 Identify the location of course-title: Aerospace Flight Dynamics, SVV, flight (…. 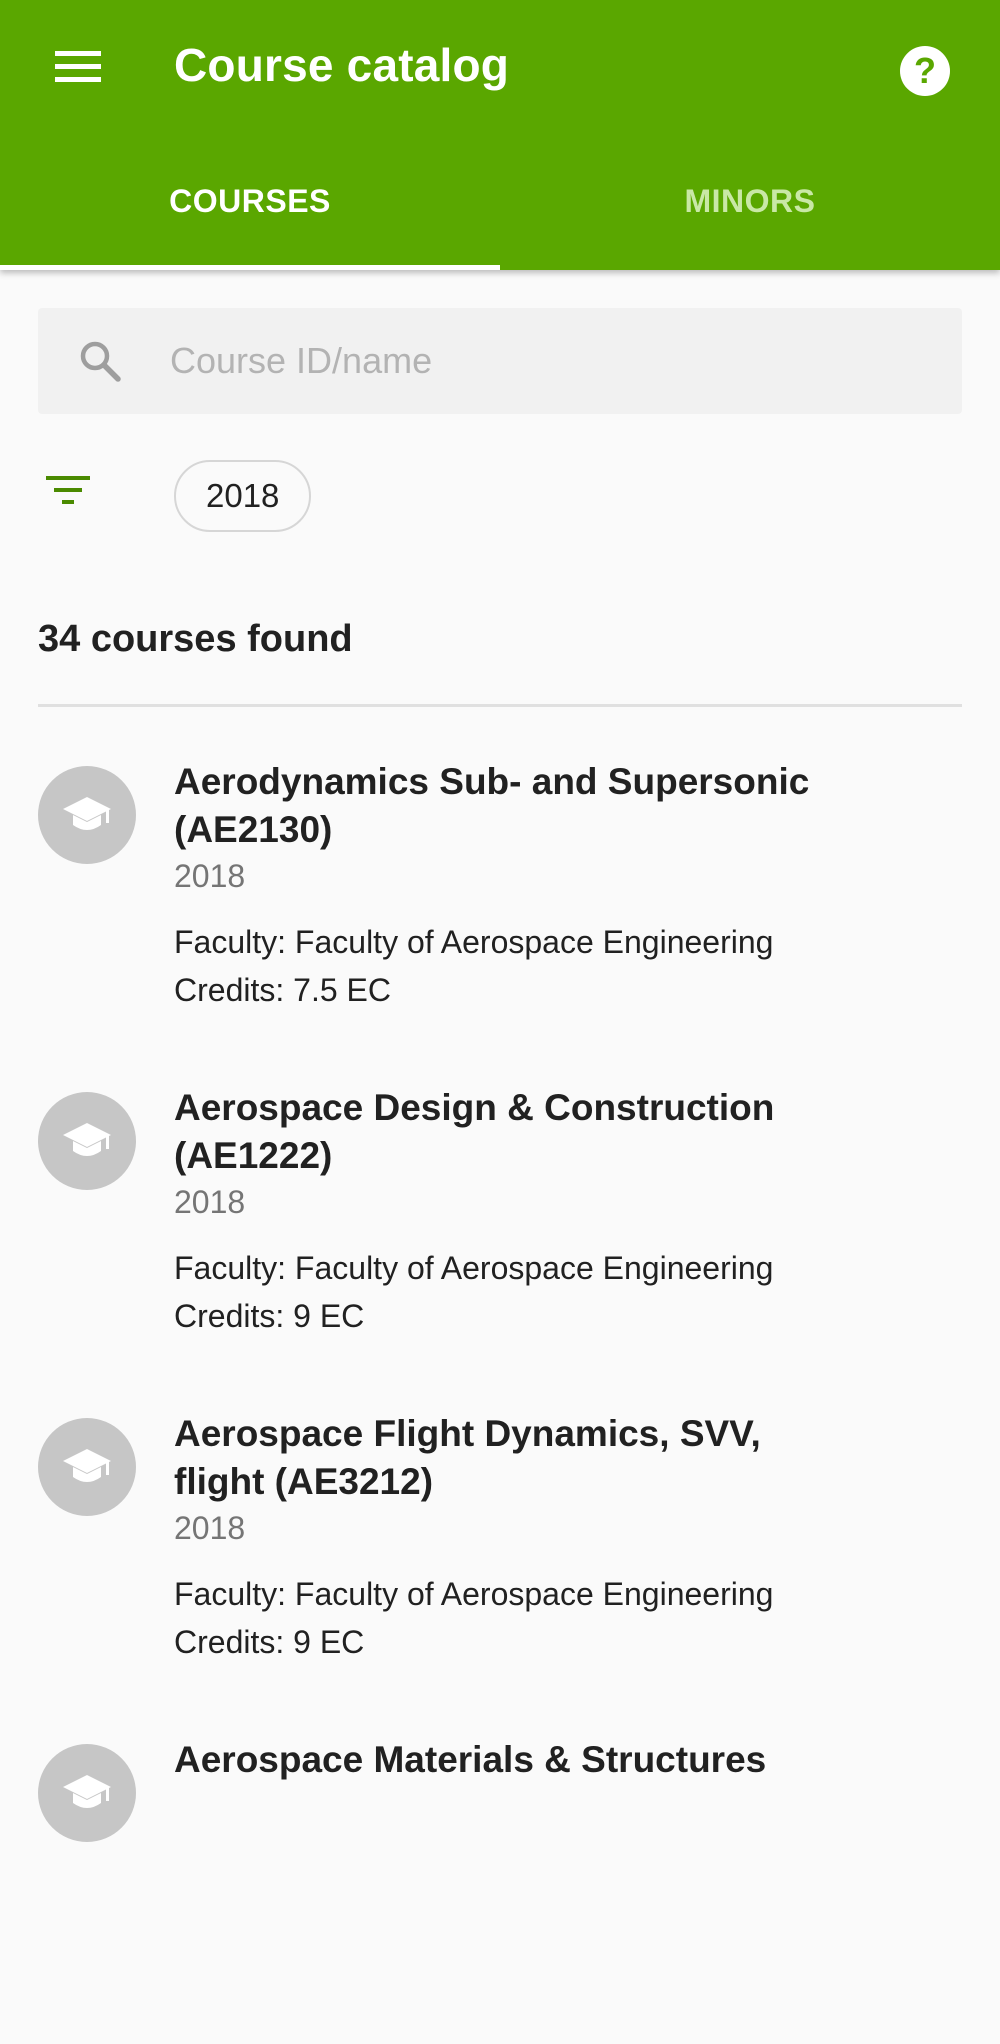
(467, 1457).